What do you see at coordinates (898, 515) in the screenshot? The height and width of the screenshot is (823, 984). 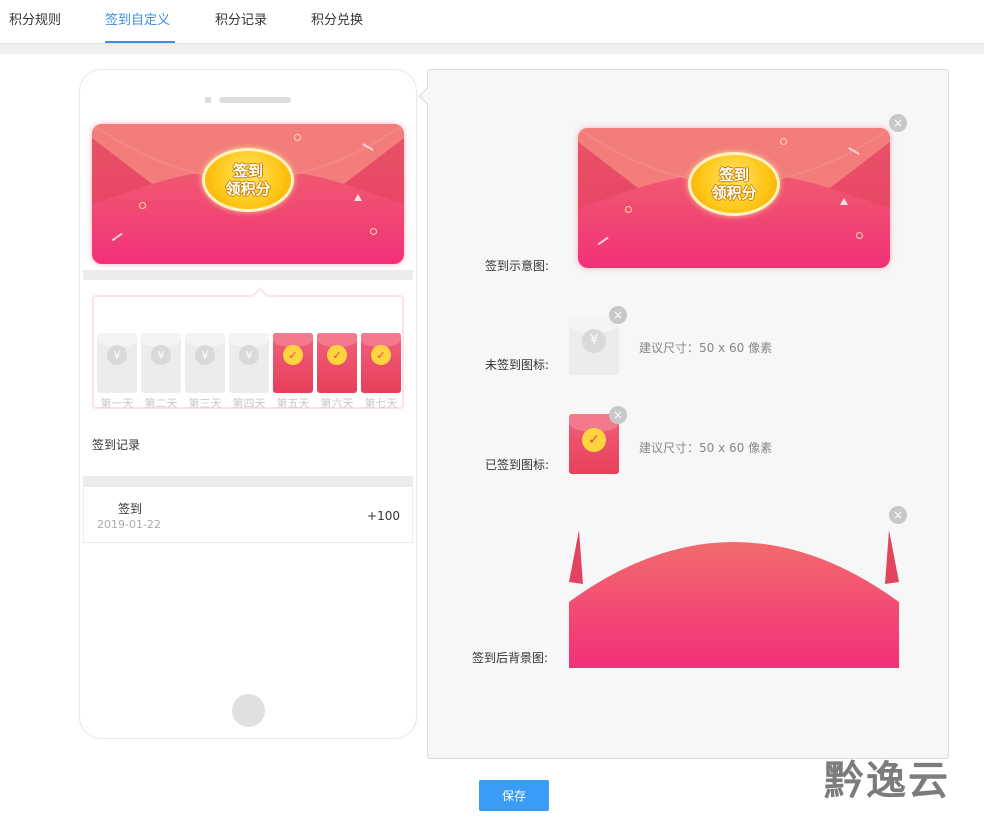 I see `remove-background-close-icon: ×` at bounding box center [898, 515].